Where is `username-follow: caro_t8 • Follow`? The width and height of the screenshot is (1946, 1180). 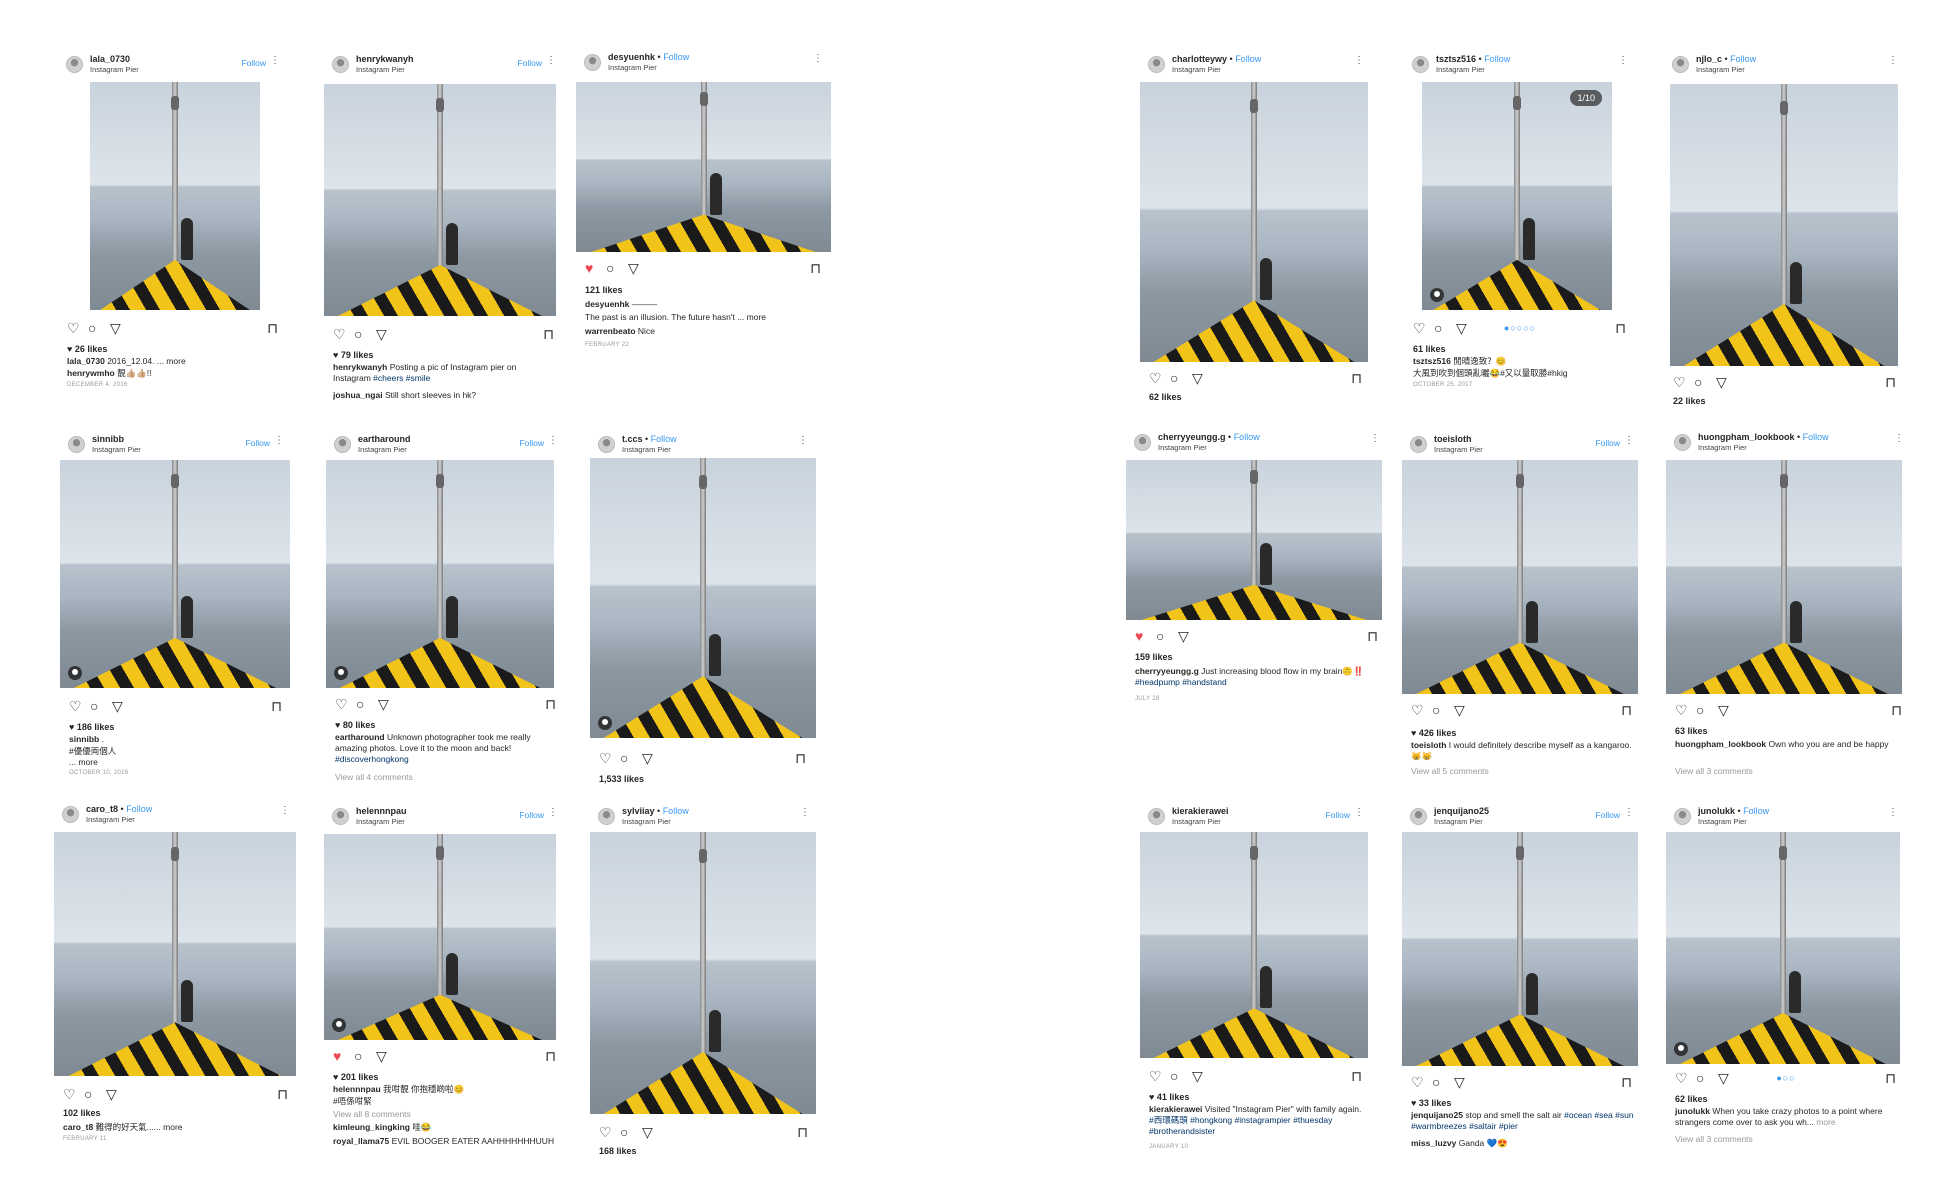
username-follow: caro_t8 • Follow is located at coordinates (119, 809).